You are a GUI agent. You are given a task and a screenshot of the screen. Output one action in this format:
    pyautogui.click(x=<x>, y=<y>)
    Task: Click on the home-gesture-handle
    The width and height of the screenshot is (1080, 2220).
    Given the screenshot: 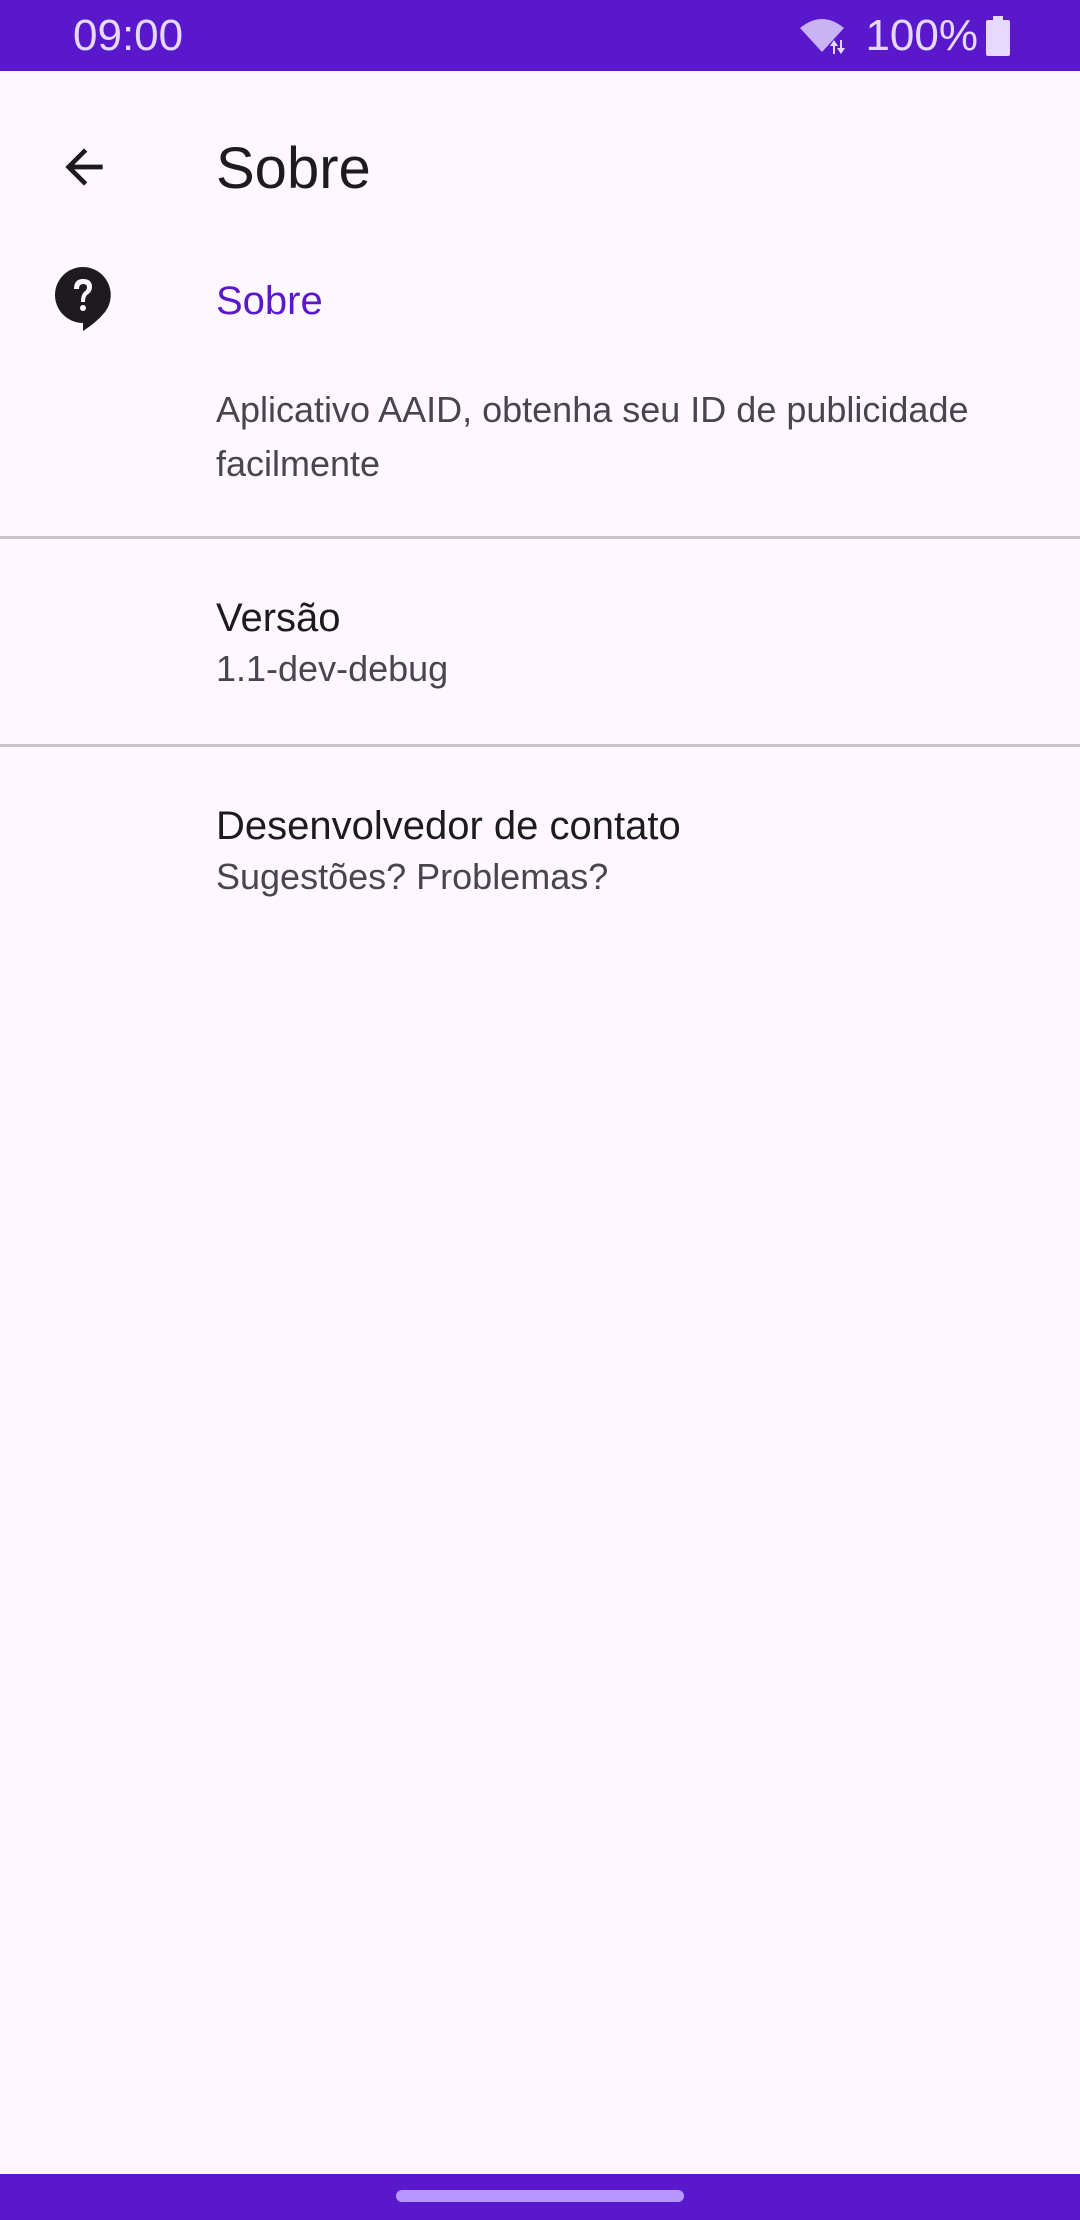 What is the action you would take?
    pyautogui.click(x=540, y=2196)
    